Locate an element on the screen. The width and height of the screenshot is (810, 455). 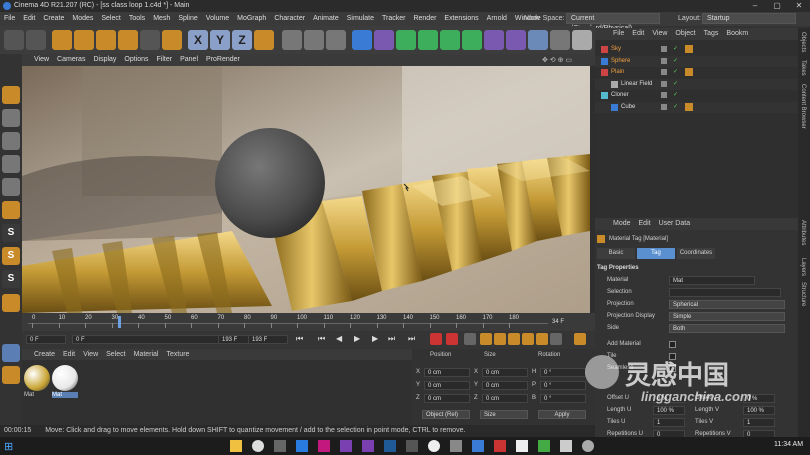
key-pla-icon is located at coordinates (542, 339).